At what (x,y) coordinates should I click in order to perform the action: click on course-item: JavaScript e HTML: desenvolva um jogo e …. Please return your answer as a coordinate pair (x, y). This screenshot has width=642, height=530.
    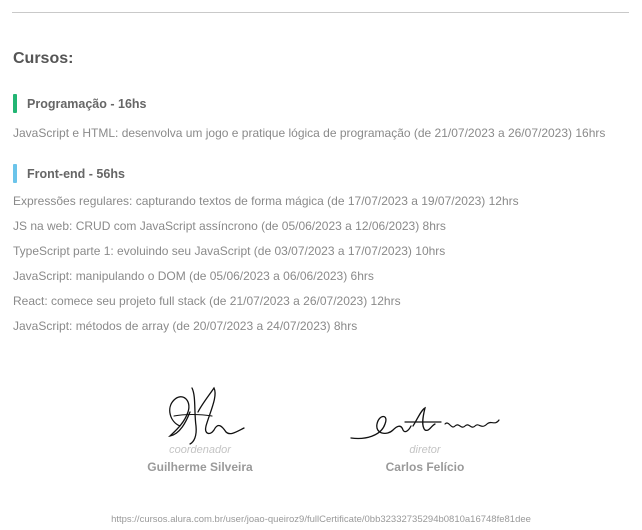
    Looking at the image, I should click on (309, 133).